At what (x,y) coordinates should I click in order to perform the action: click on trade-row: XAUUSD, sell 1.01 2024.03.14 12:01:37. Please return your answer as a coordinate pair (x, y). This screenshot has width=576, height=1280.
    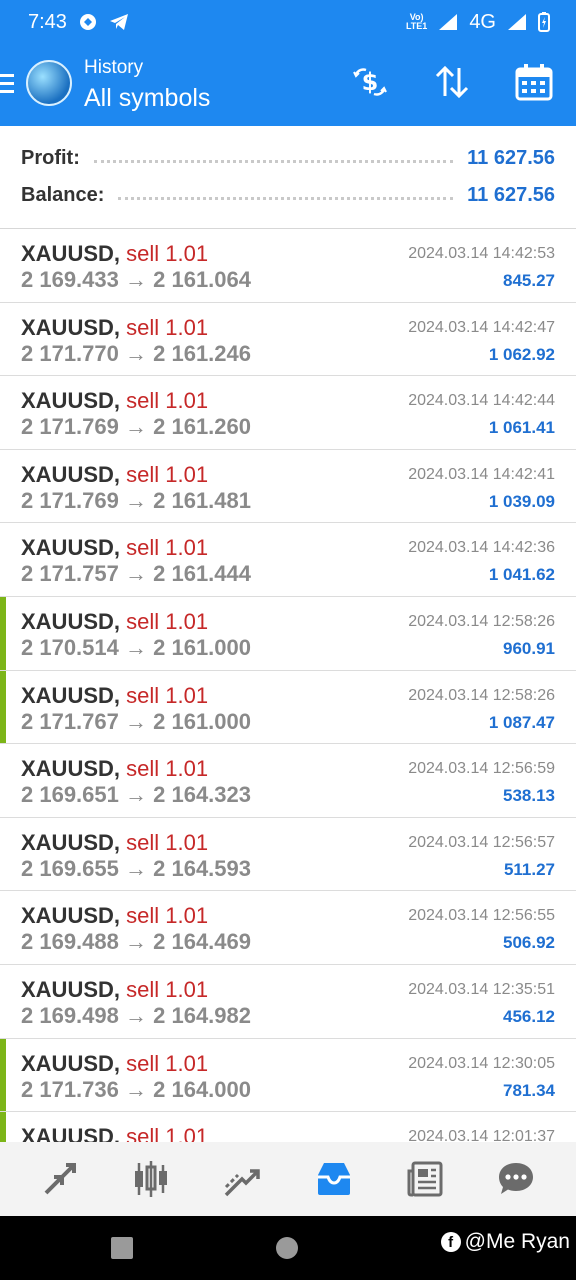
    Looking at the image, I should click on (288, 1127).